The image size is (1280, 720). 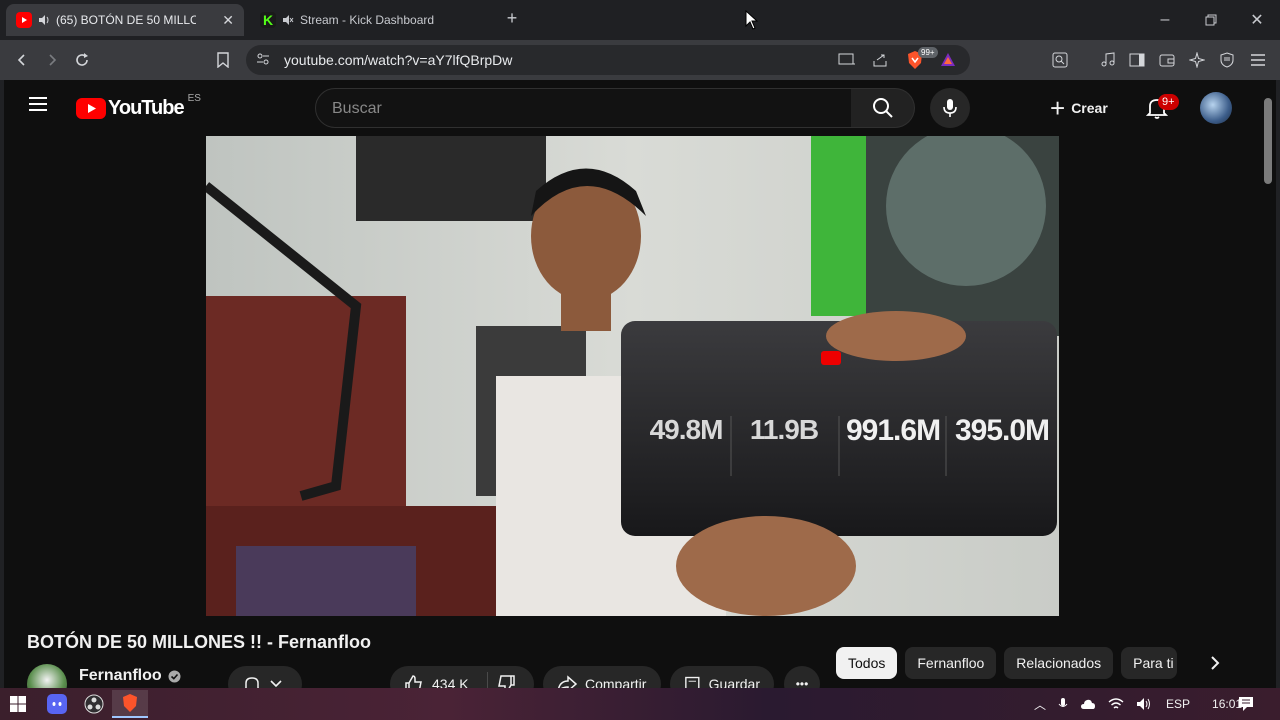 What do you see at coordinates (1145, 704) in the screenshot?
I see `volume-icon` at bounding box center [1145, 704].